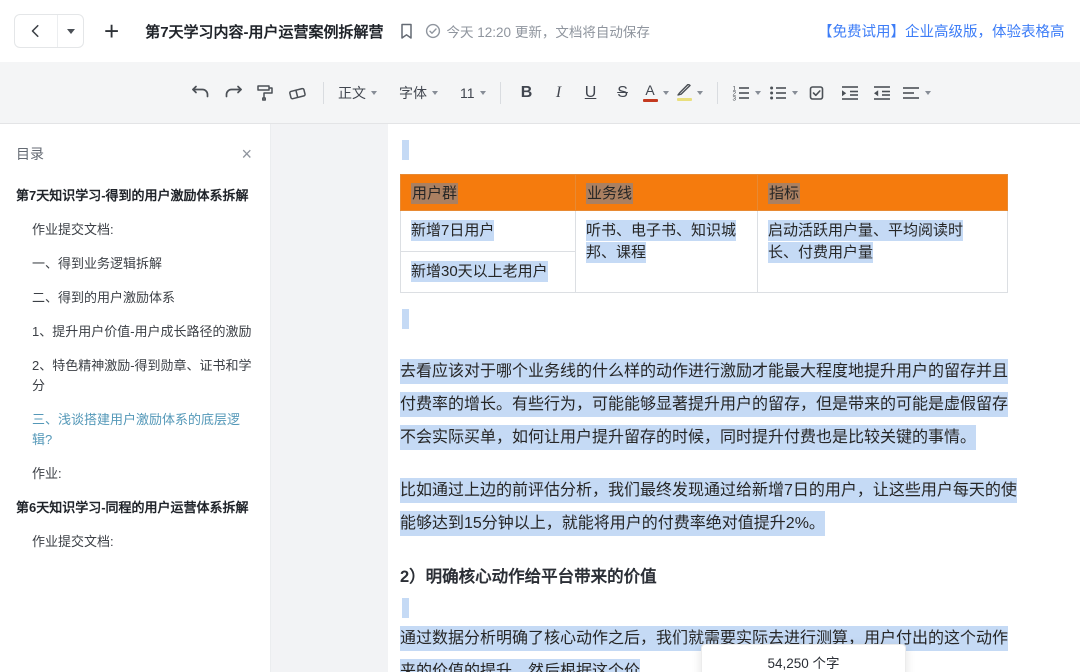 Image resolution: width=1080 pixels, height=672 pixels. I want to click on text-line: 不会实际买单，如何让用户提升留存的时候，同时提升付费也是比较关键的事情。, so click(740, 437).